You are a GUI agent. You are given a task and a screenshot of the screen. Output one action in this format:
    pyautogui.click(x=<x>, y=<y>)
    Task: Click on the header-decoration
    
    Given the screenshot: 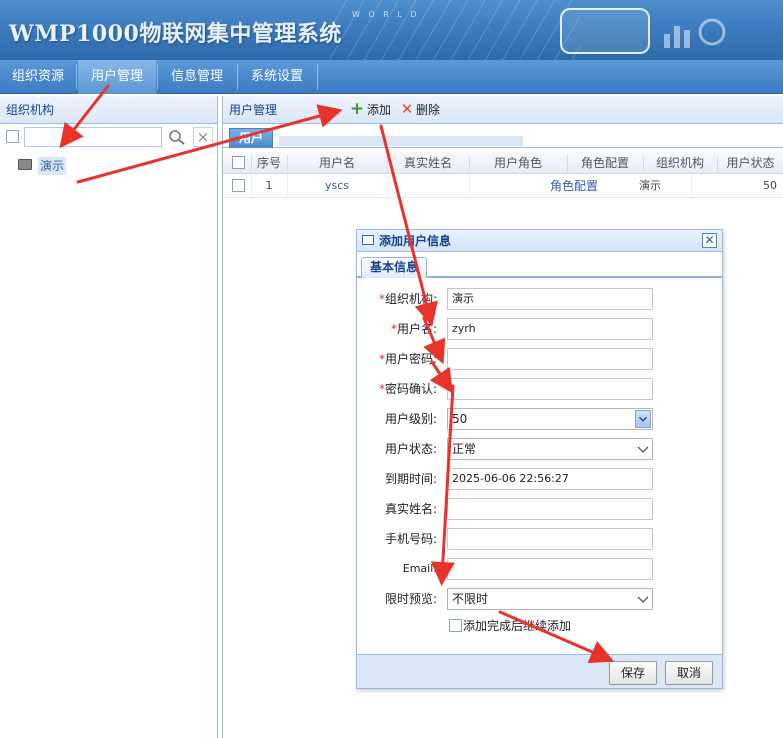 What is the action you would take?
    pyautogui.click(x=455, y=30)
    